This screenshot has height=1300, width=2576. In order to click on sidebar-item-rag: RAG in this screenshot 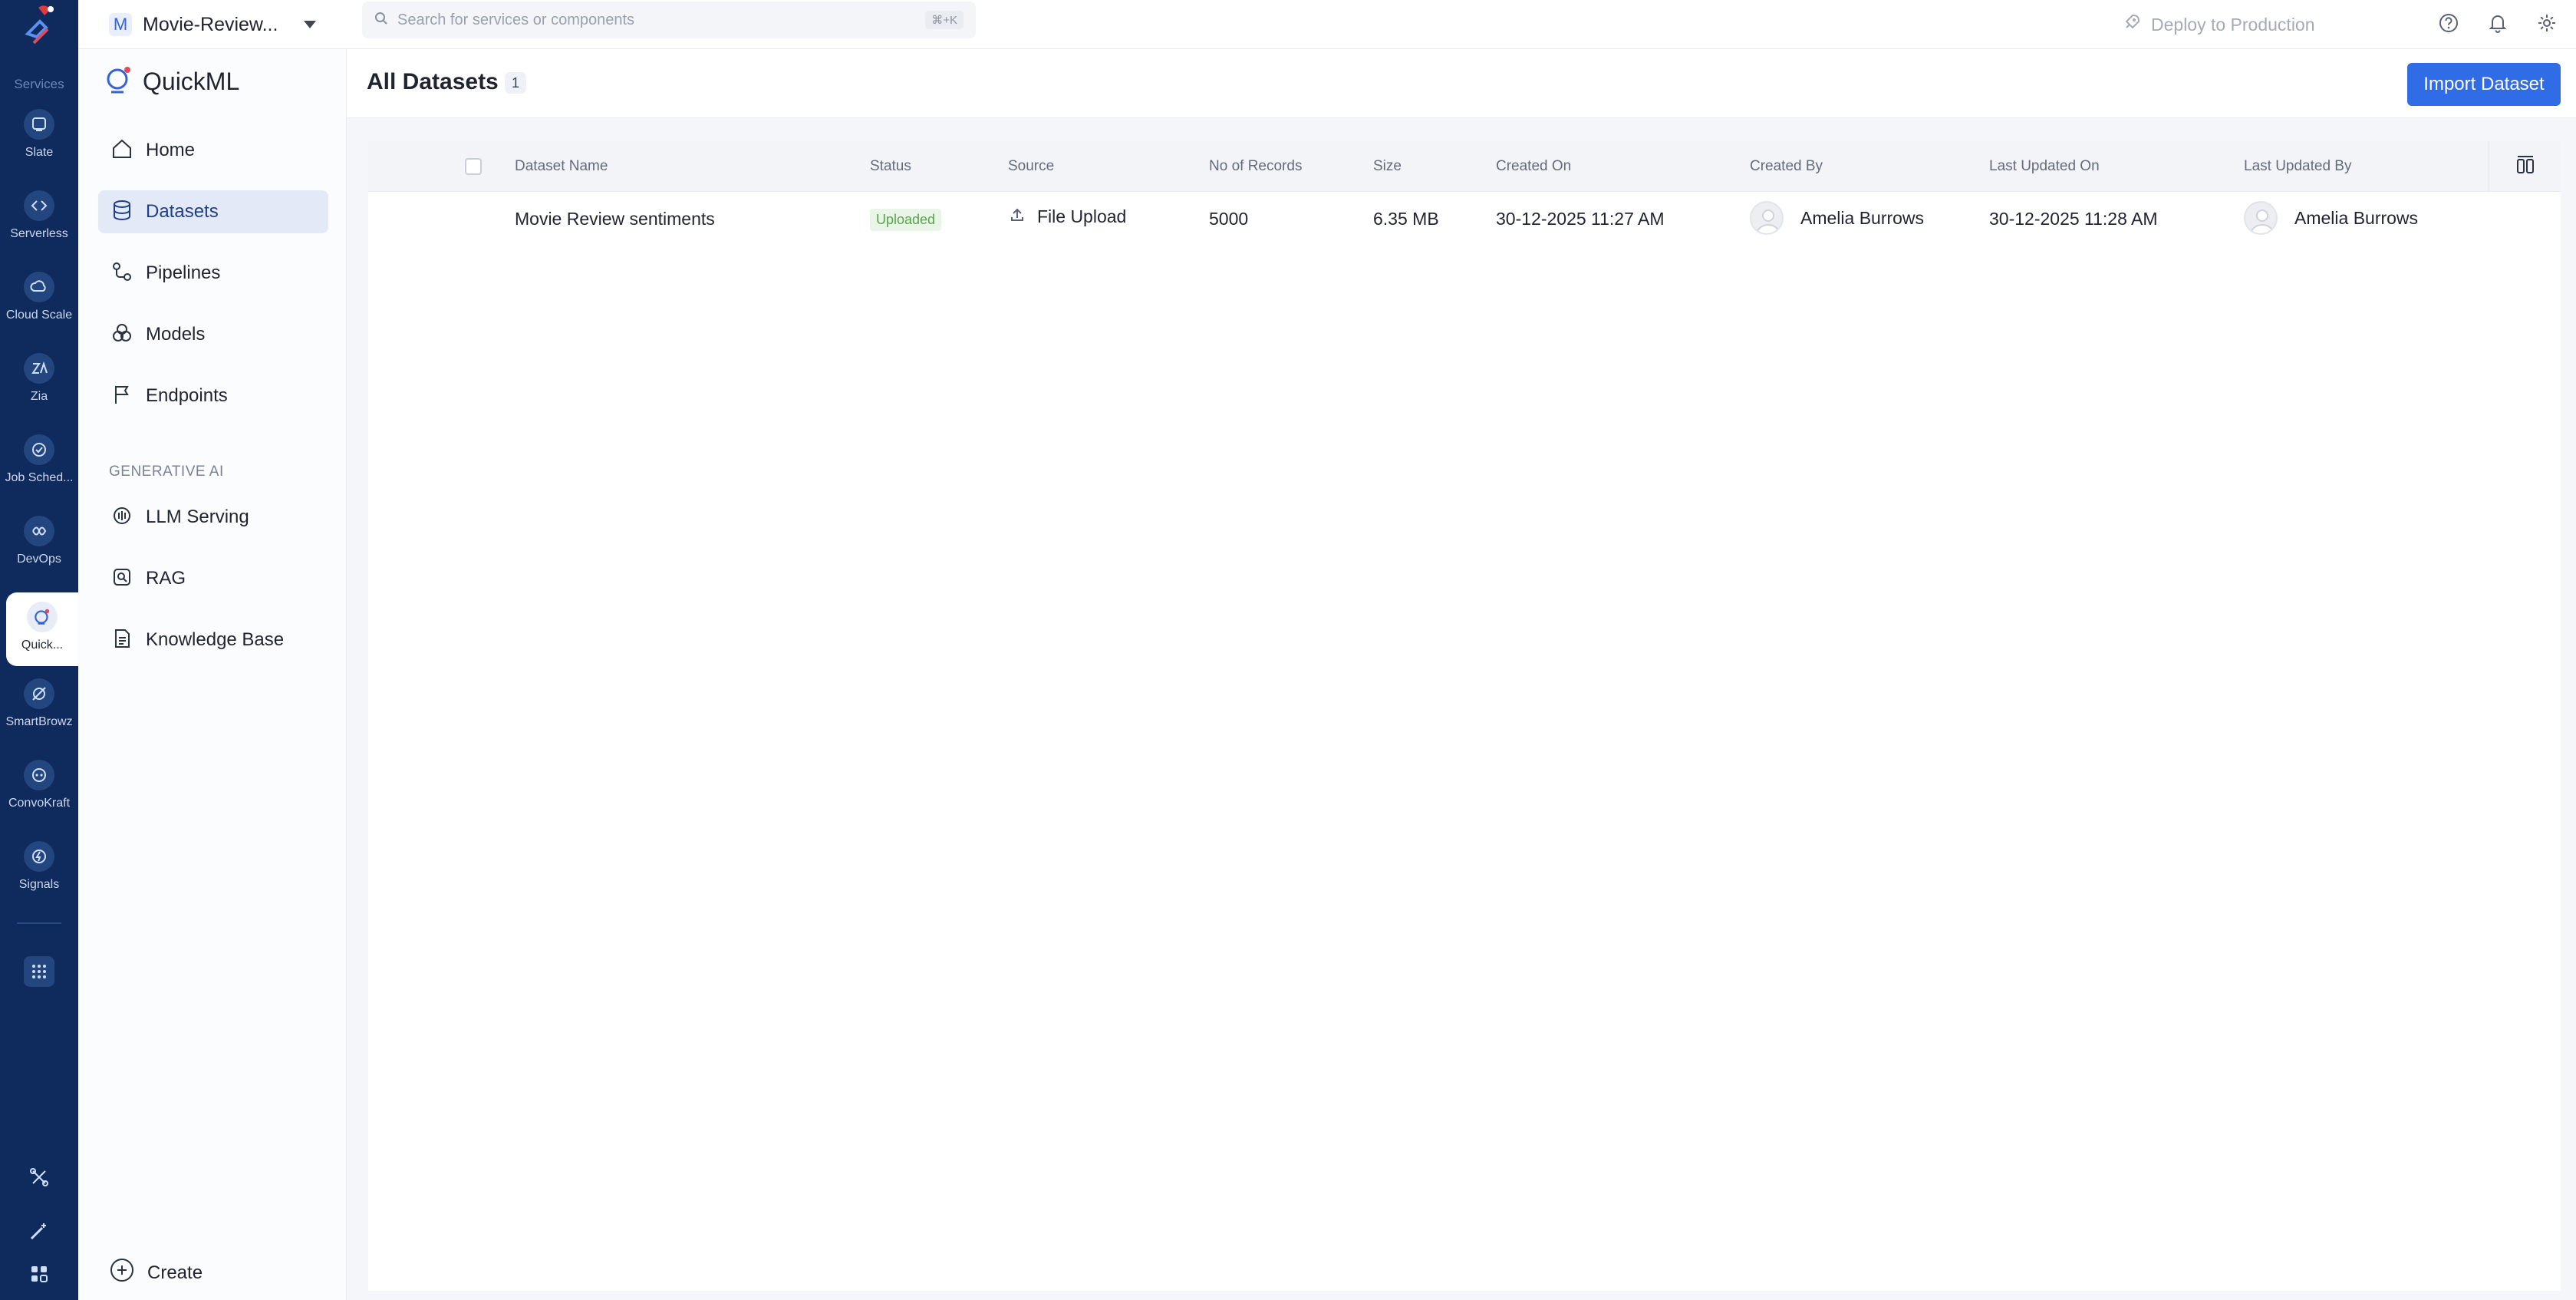, I will do `click(213, 578)`.